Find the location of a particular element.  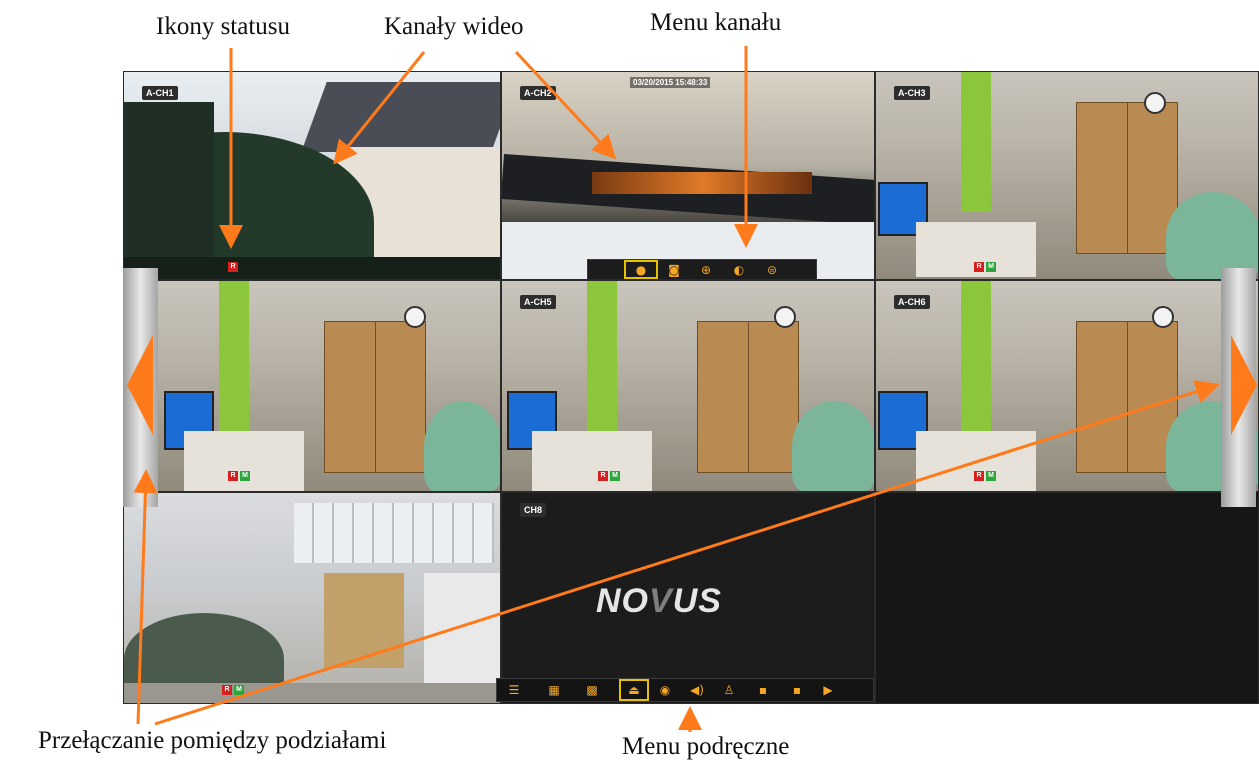

arrow-video-ch2 is located at coordinates (565, 105).